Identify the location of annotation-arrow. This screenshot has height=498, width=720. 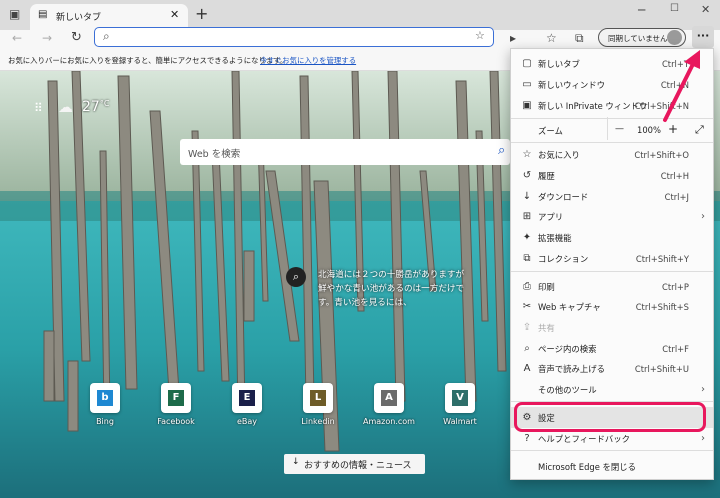
(681, 86).